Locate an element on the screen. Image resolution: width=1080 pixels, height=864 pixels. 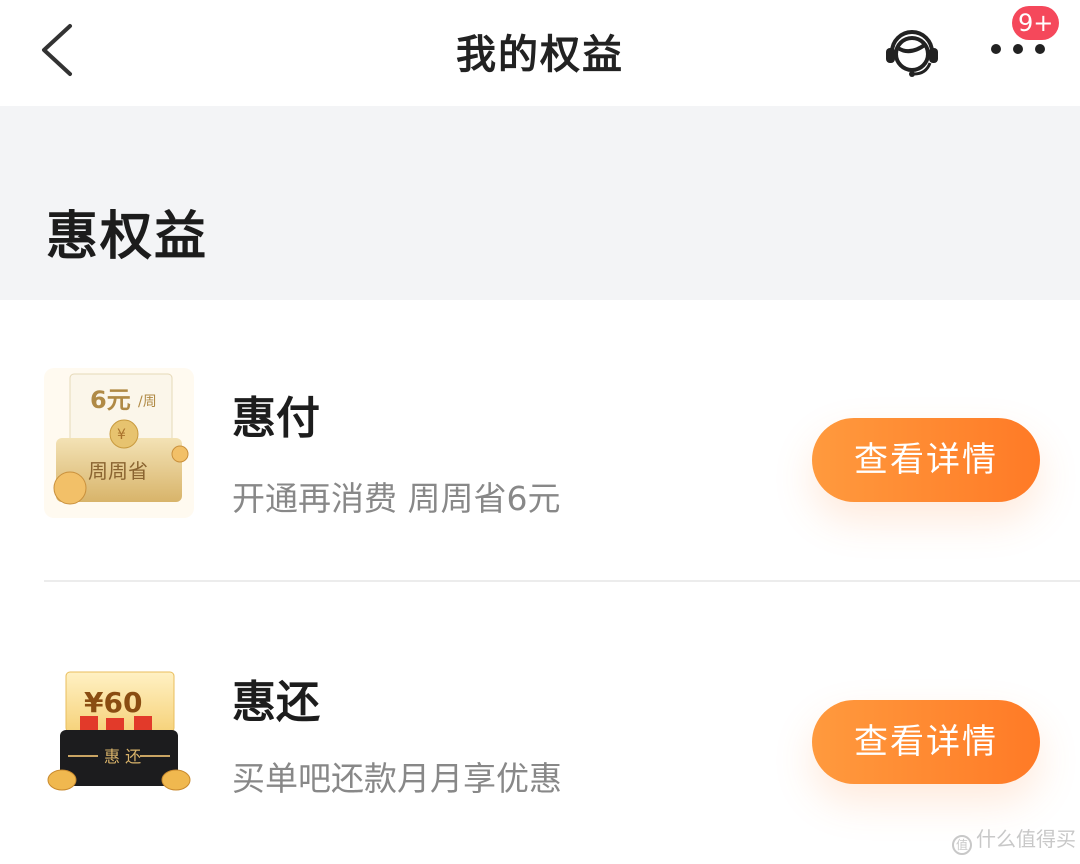
benefit-description: 开通再消费 周周省6元 is located at coordinates (396, 498).